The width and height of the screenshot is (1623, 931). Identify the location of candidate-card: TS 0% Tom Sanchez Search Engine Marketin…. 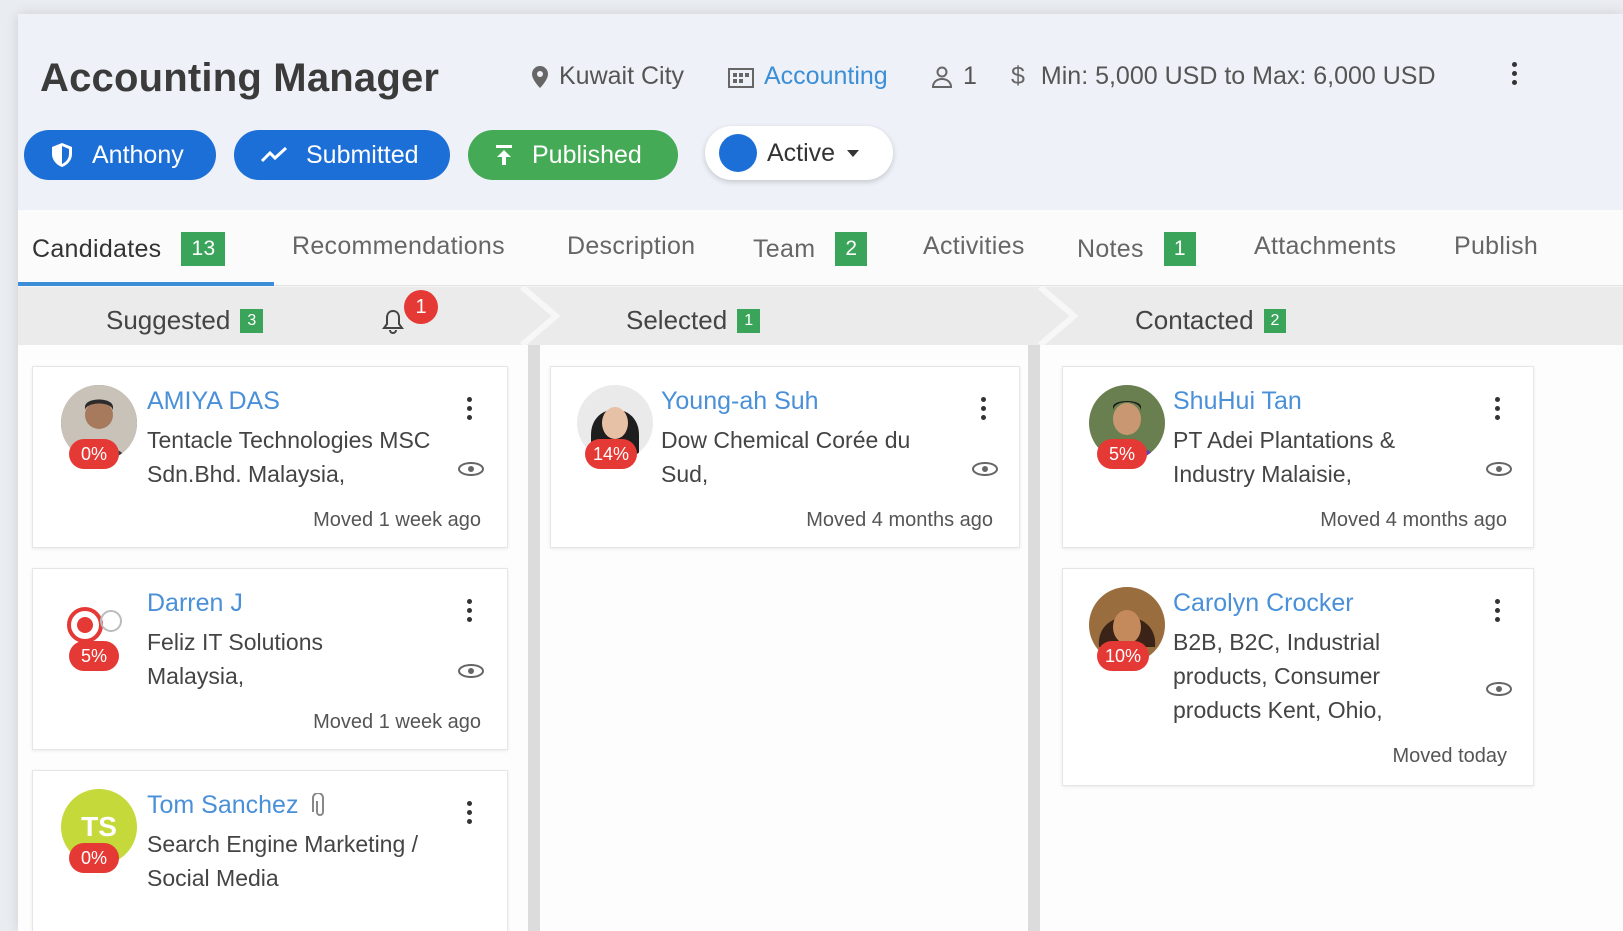
(270, 850).